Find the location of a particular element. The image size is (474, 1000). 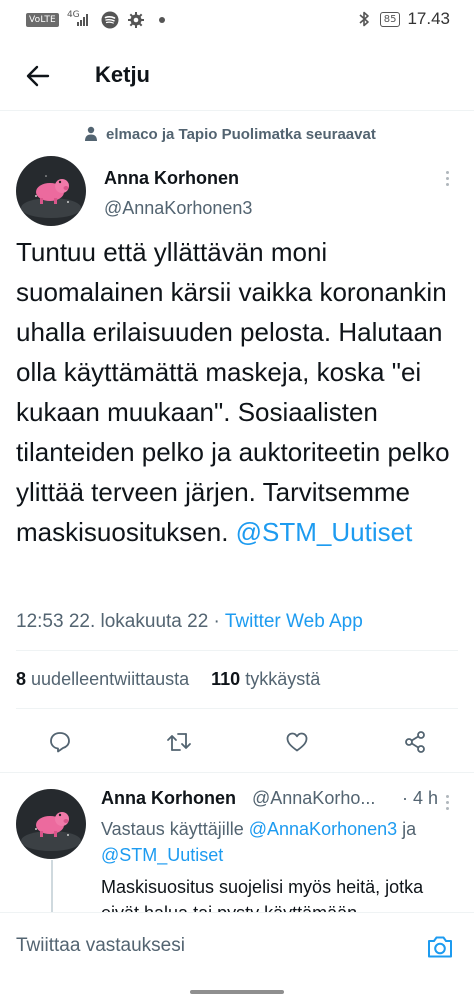

gear-icon is located at coordinates (136, 20).